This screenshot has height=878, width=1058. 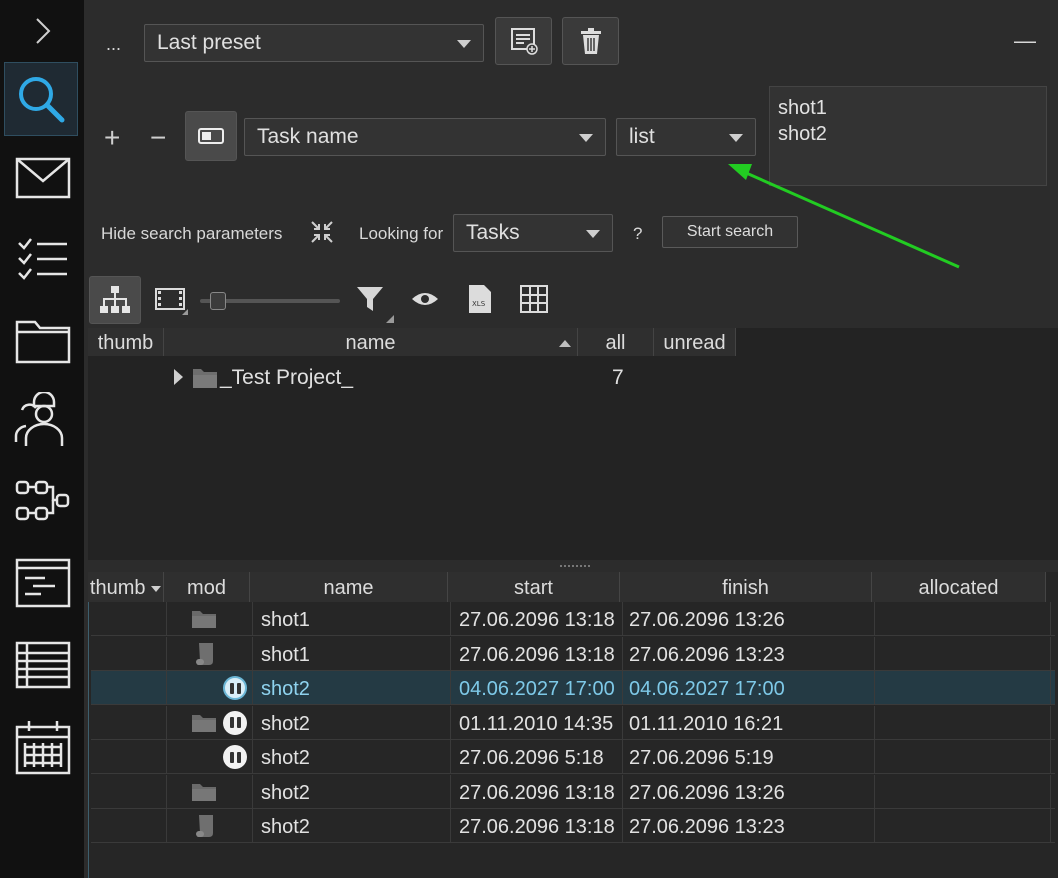 I want to click on table-row: shot2 04.06.2027 17:00 04.06.2027 17:00, so click(x=573, y=688).